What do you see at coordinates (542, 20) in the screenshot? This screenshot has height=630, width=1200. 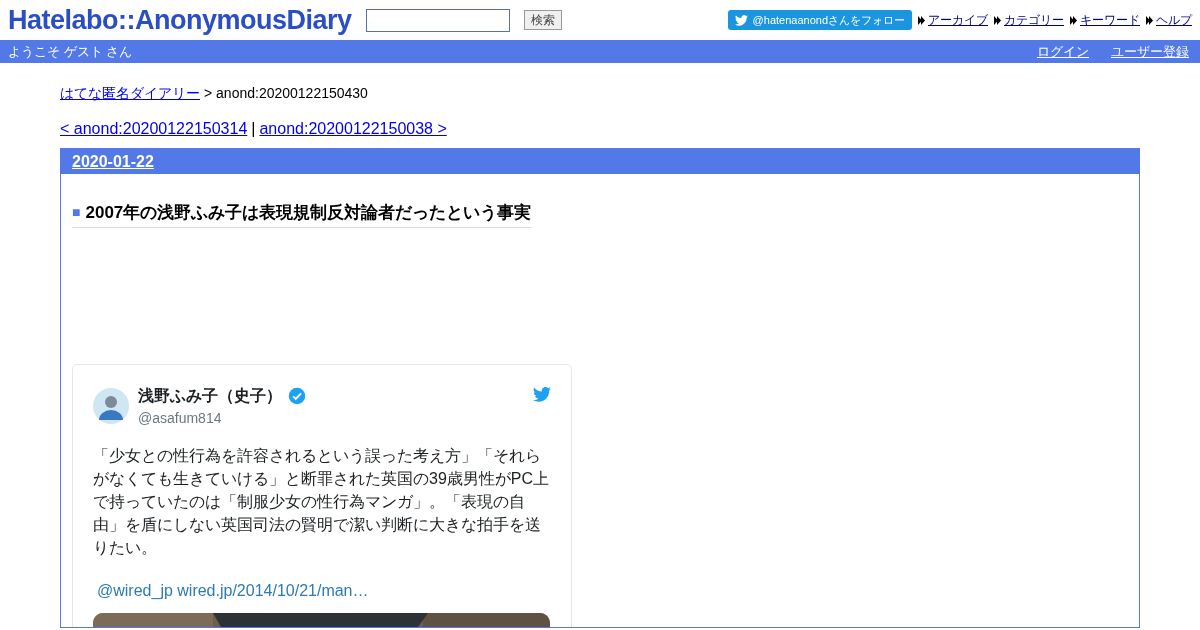 I see `search-button: 検索` at bounding box center [542, 20].